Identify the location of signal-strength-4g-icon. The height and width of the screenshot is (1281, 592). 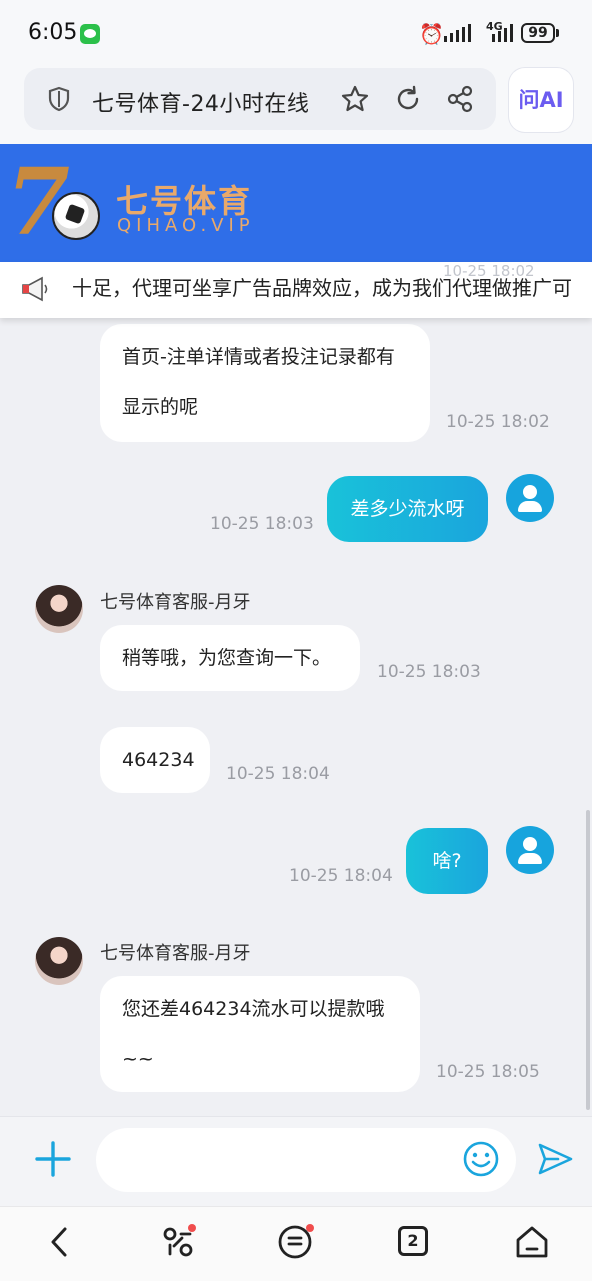
(502, 33).